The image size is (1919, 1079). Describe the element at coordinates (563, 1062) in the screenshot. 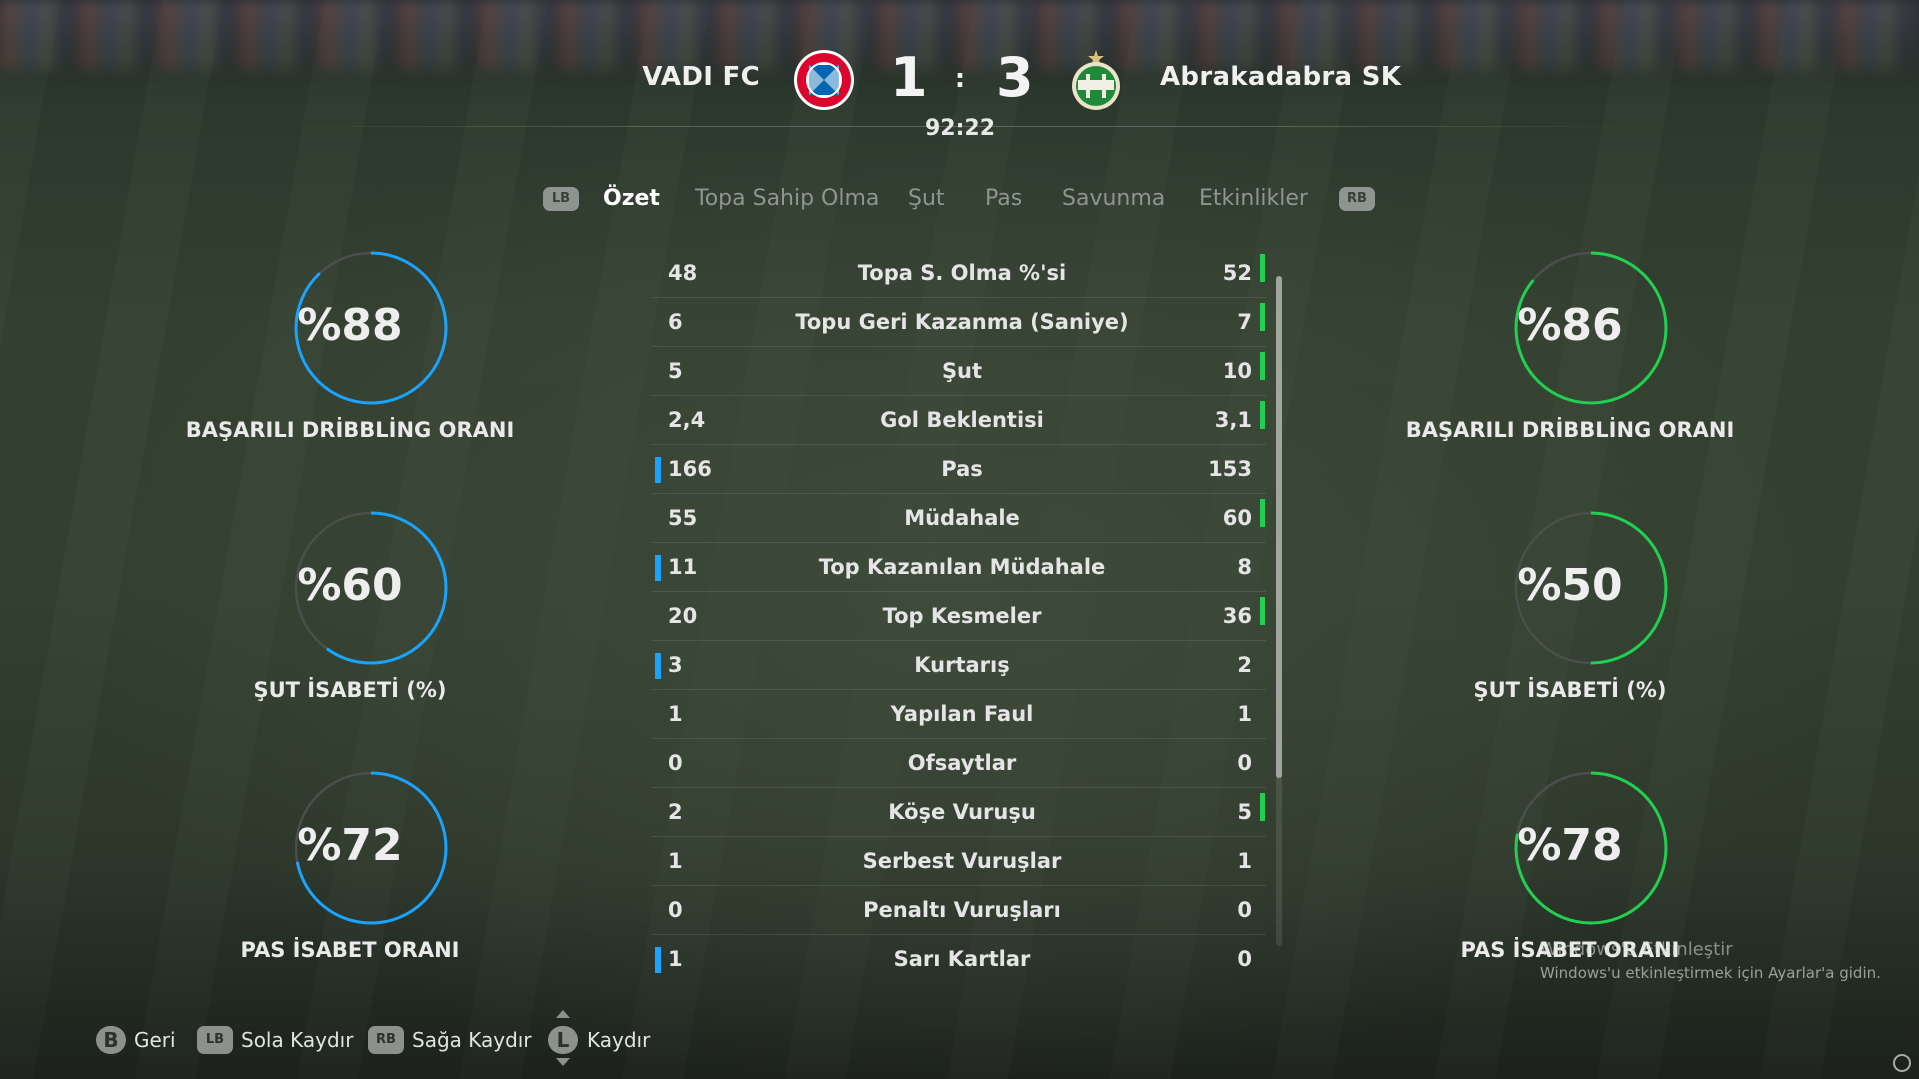

I see `down-arrow-icon` at that location.